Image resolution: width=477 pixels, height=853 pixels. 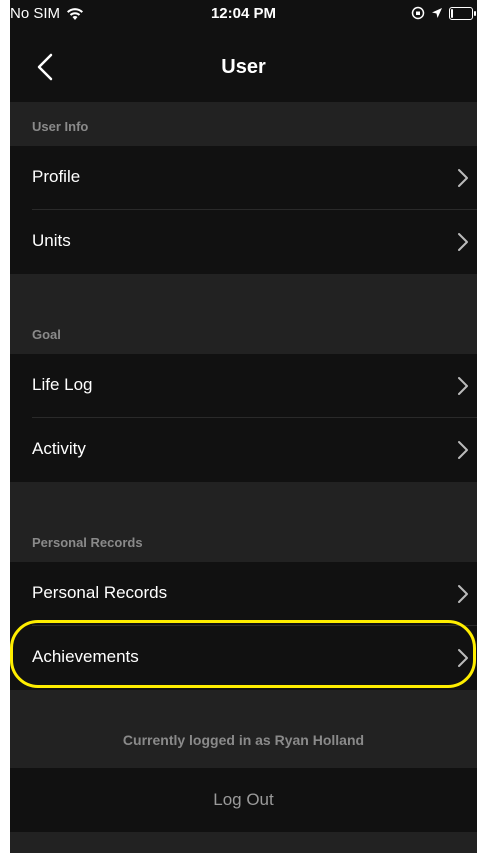 What do you see at coordinates (243, 124) in the screenshot?
I see `section-header-user-info: User Info` at bounding box center [243, 124].